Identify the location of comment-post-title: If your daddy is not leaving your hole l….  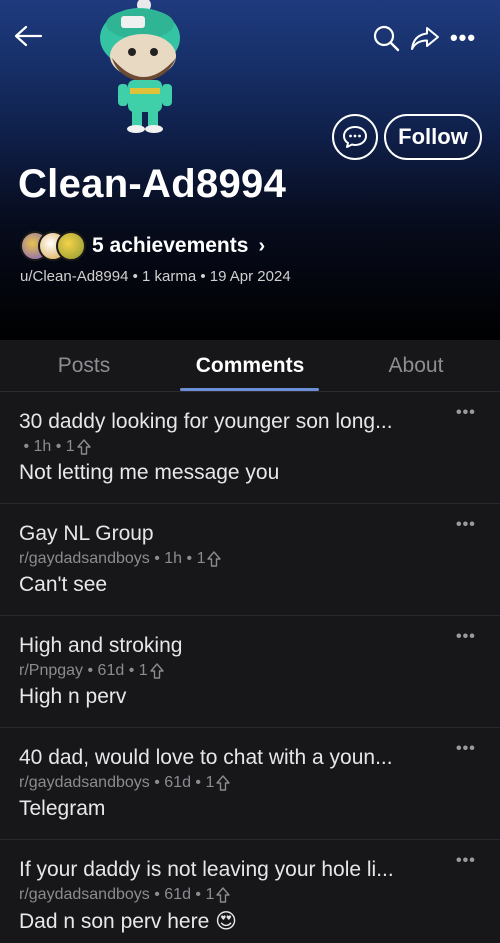
(206, 869).